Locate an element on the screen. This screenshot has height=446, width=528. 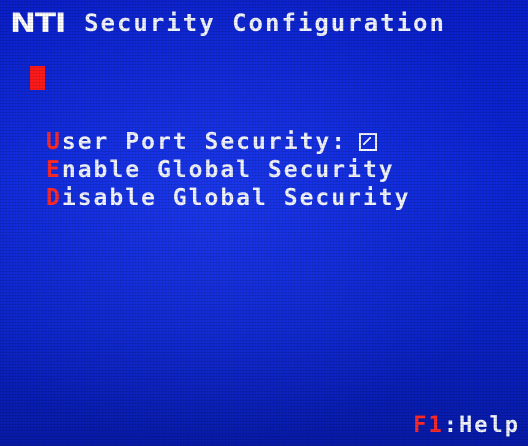
menu-item-label: nable Global Security is located at coordinates (228, 170).